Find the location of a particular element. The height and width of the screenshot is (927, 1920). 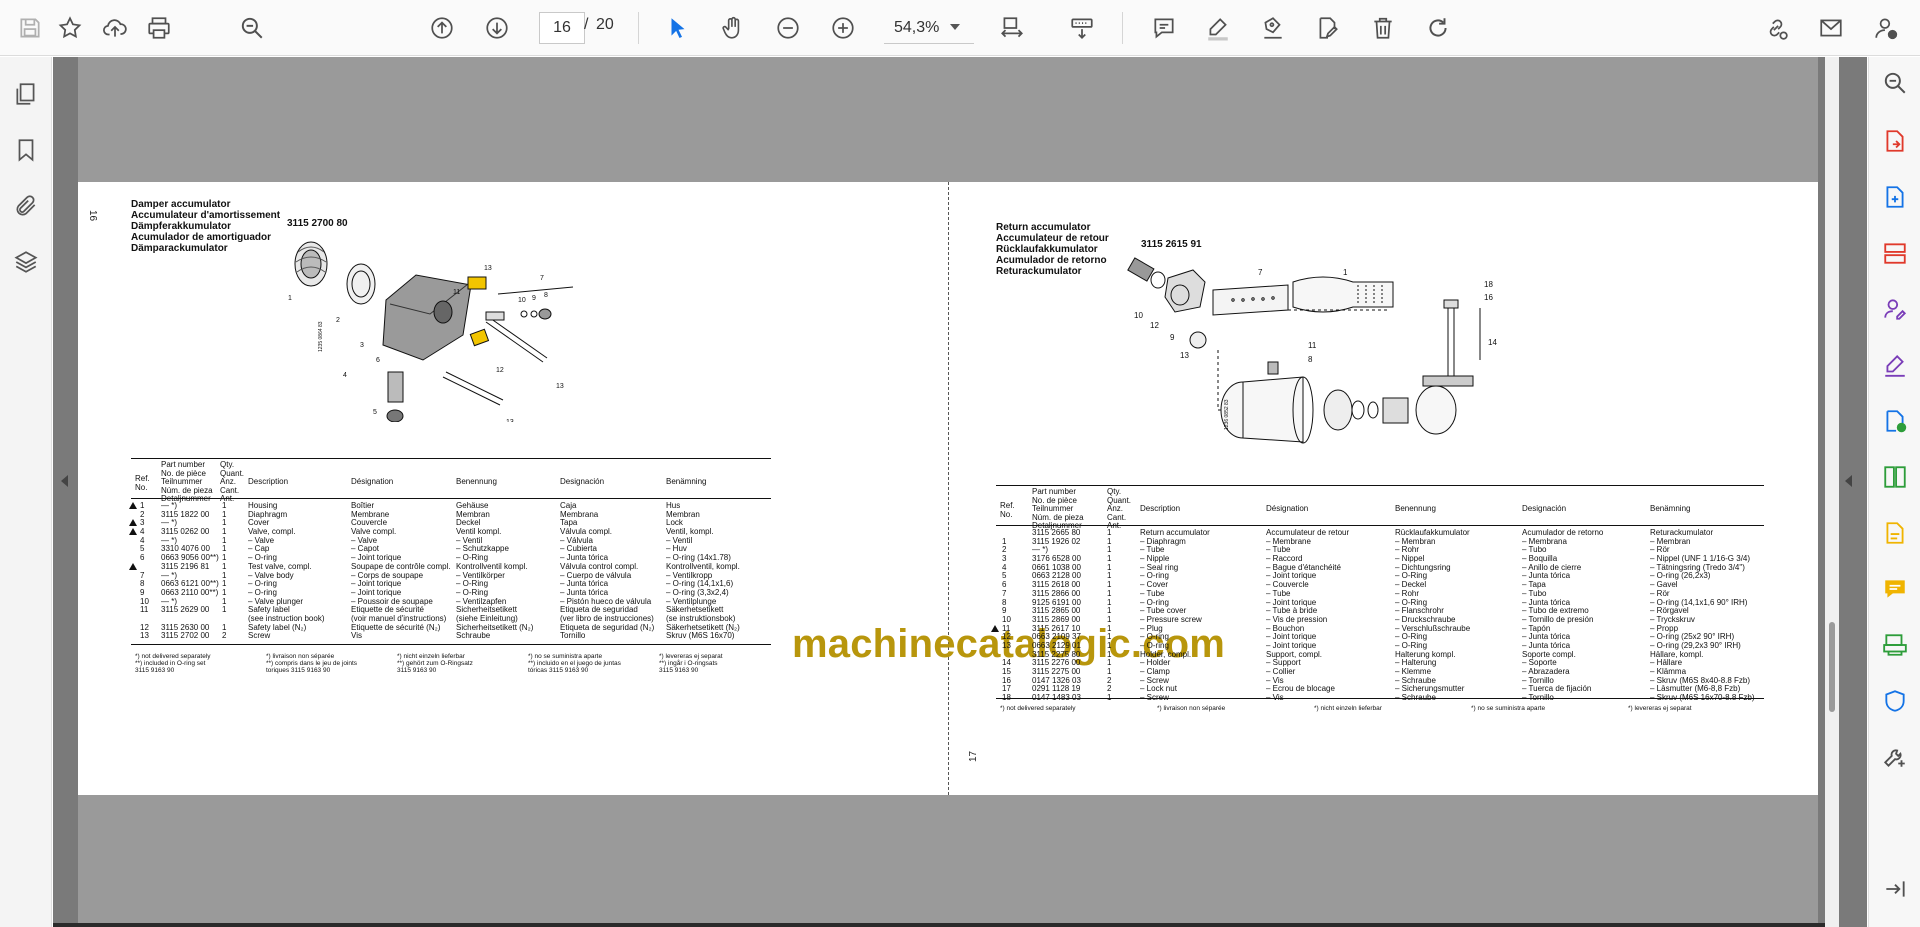

page-fit-icon is located at coordinates (1012, 28).